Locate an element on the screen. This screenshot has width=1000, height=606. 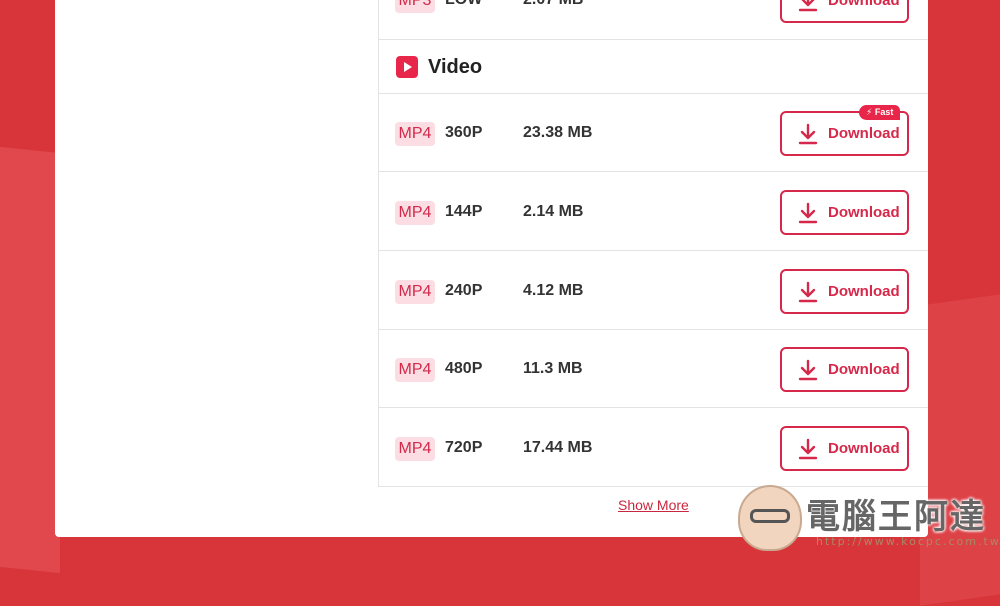
table-row: MP4 480P 11.3 MB Download is located at coordinates (653, 369).